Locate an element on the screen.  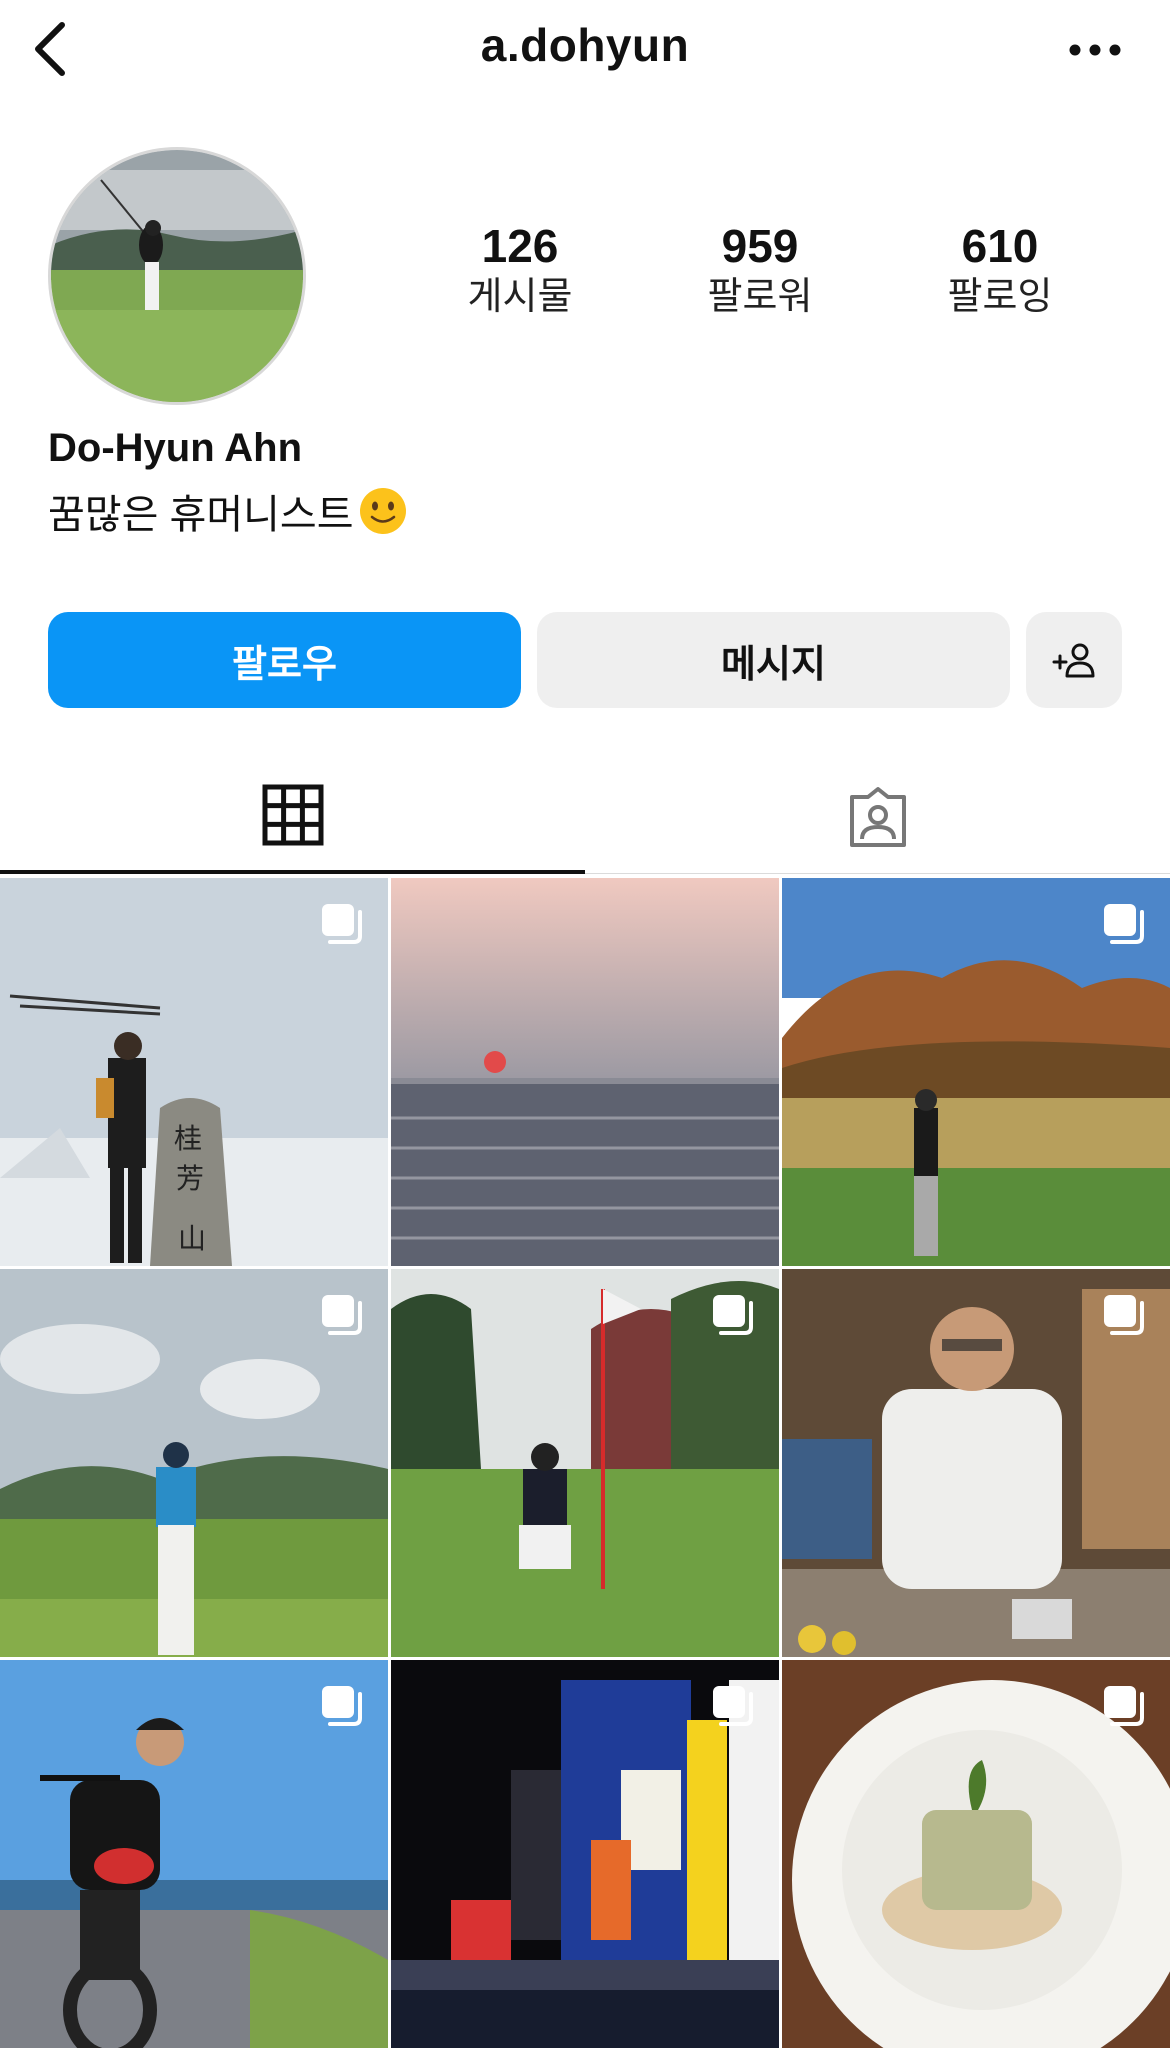
slightly-smiling-face-emoji is located at coordinates (382, 511).